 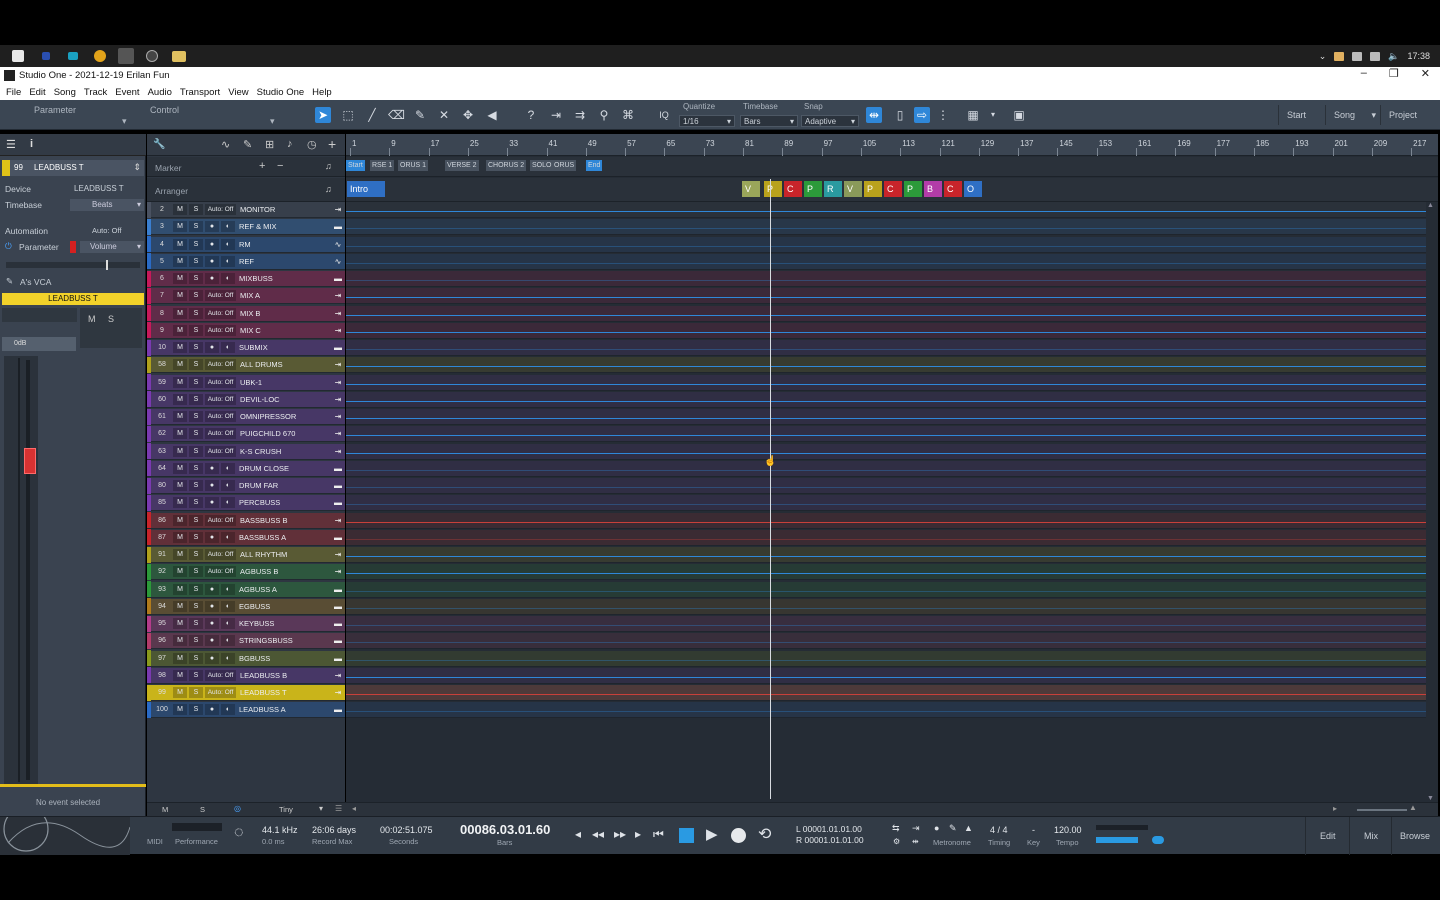 What do you see at coordinates (280, 166) in the screenshot?
I see `remove-marker-icon: −` at bounding box center [280, 166].